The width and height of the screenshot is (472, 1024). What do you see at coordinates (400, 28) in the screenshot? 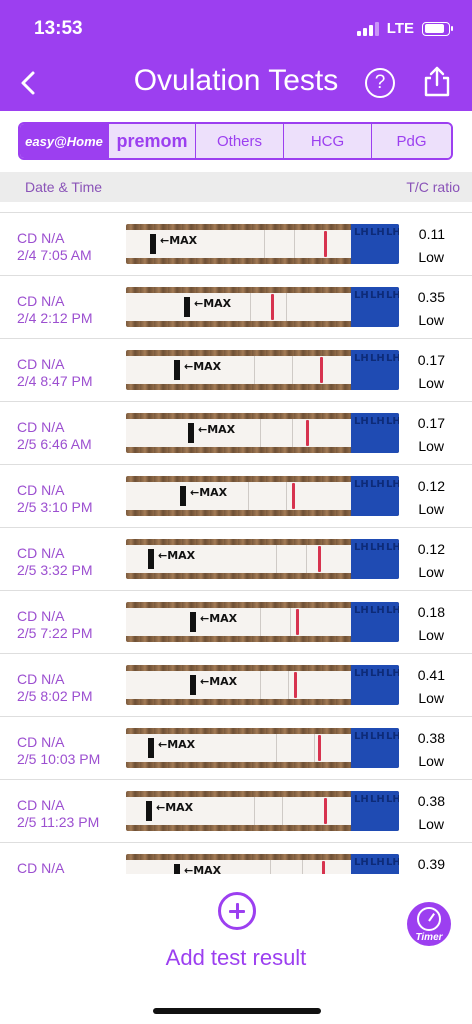
I see `network-label: LTE` at bounding box center [400, 28].